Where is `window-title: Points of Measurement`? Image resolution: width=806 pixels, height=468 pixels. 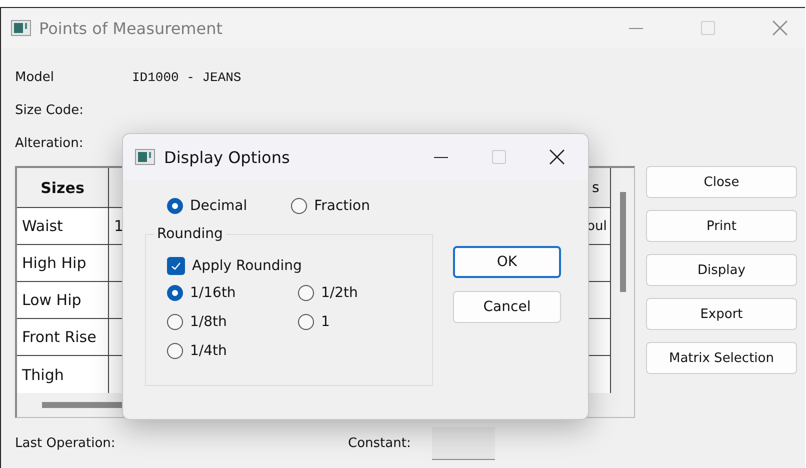 window-title: Points of Measurement is located at coordinates (131, 28).